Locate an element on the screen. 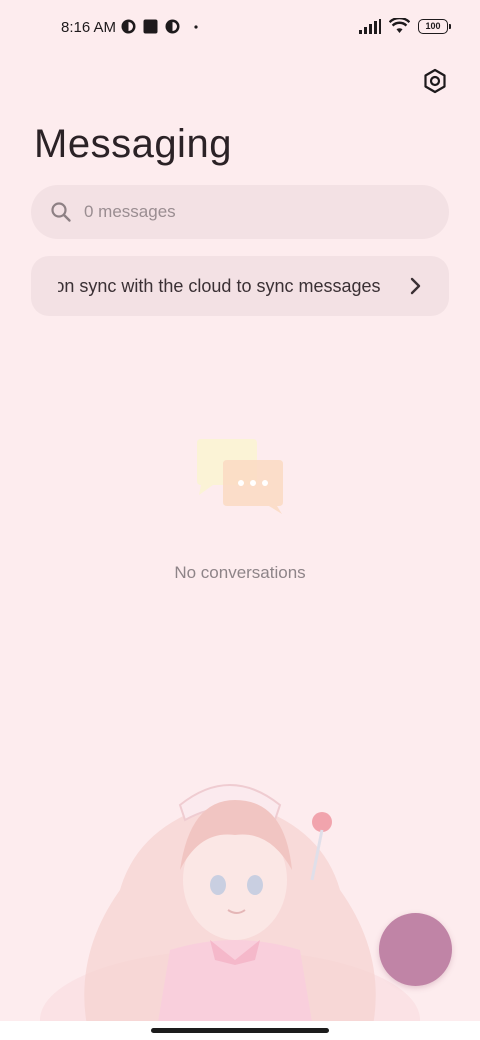 The image size is (480, 1040). home-indicator is located at coordinates (240, 1030).